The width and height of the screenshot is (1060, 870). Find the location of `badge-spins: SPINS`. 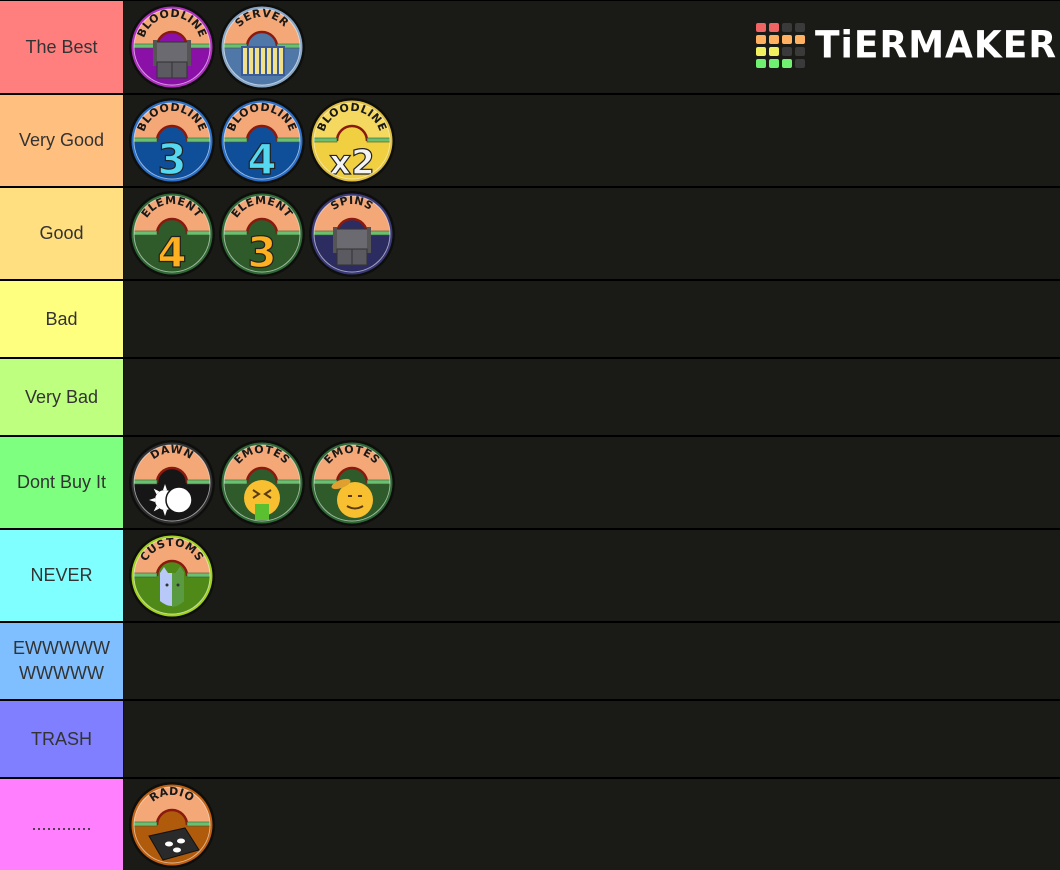

badge-spins: SPINS is located at coordinates (352, 234).